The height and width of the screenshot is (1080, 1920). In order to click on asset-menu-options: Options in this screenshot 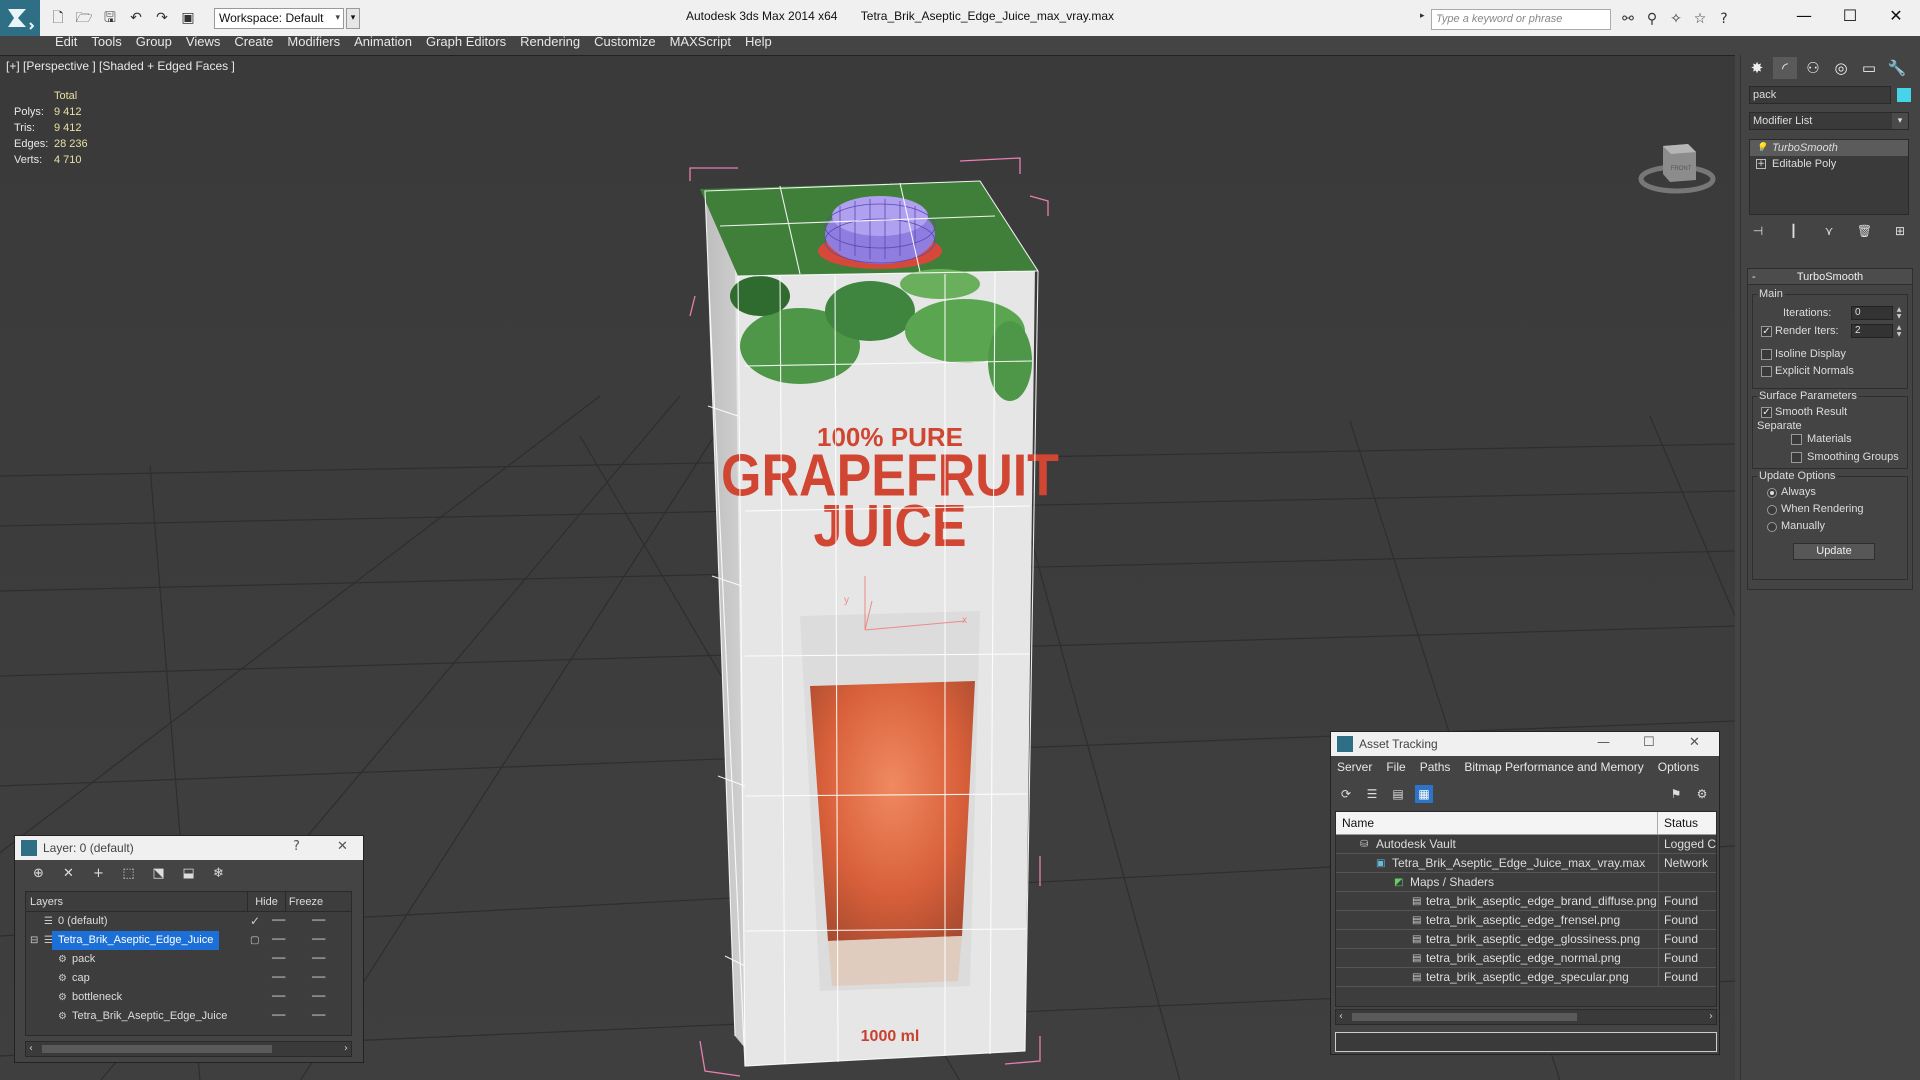, I will do `click(1678, 767)`.